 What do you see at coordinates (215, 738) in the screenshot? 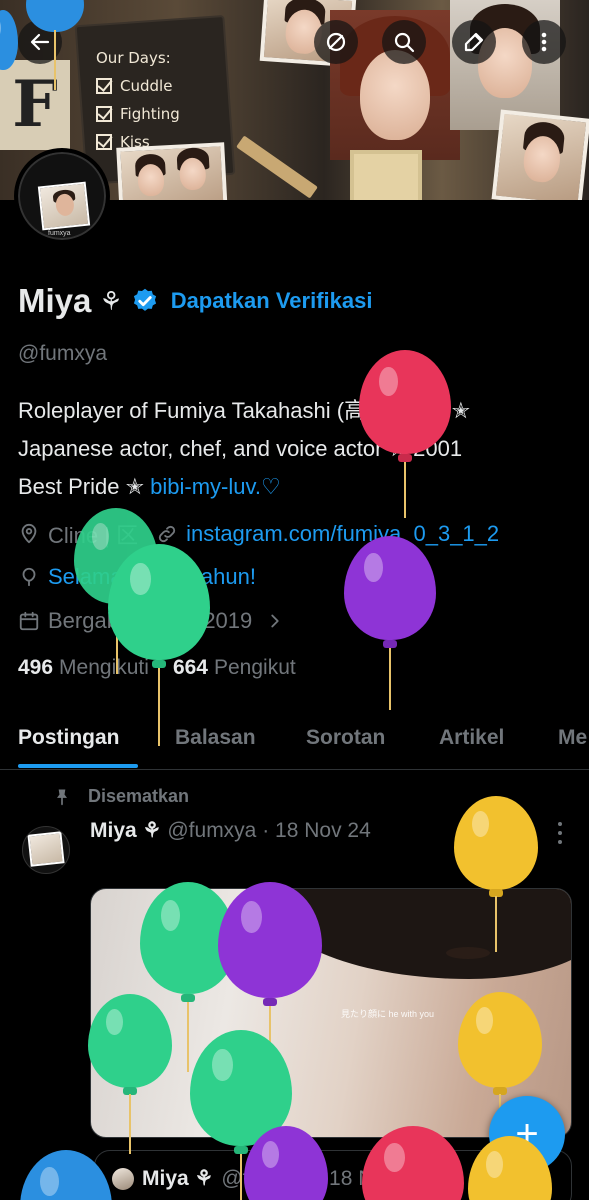
I see `tab-balasan: Balasan` at bounding box center [215, 738].